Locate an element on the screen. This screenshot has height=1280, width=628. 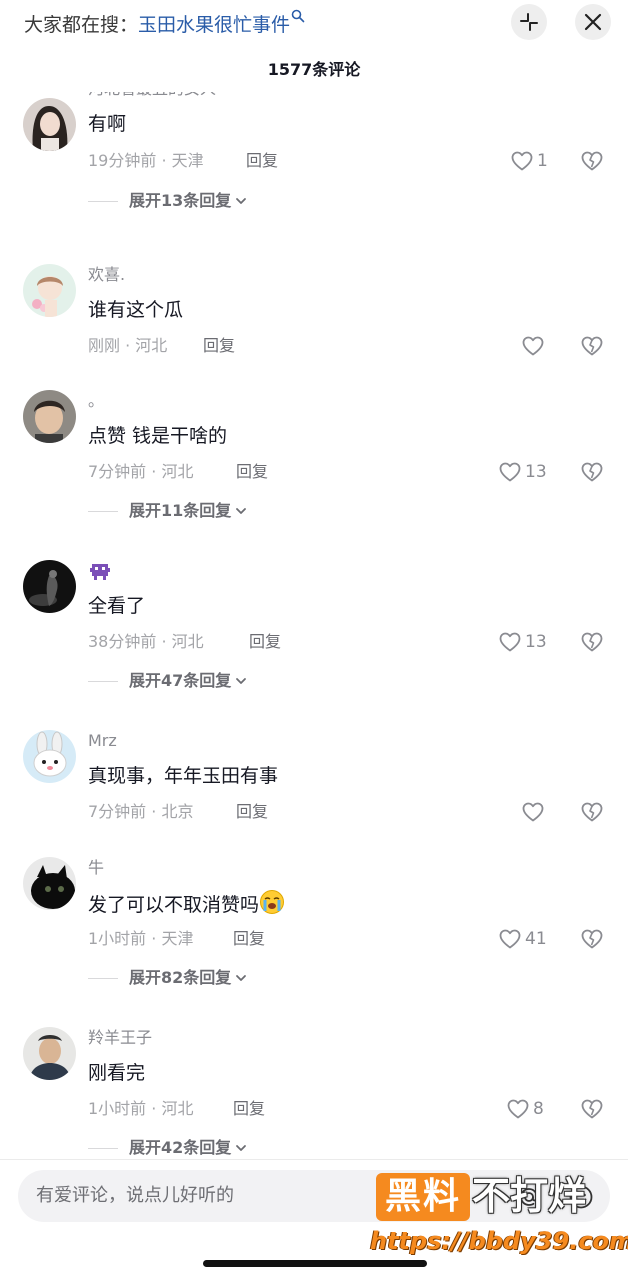
collapse-icon is located at coordinates (529, 22).